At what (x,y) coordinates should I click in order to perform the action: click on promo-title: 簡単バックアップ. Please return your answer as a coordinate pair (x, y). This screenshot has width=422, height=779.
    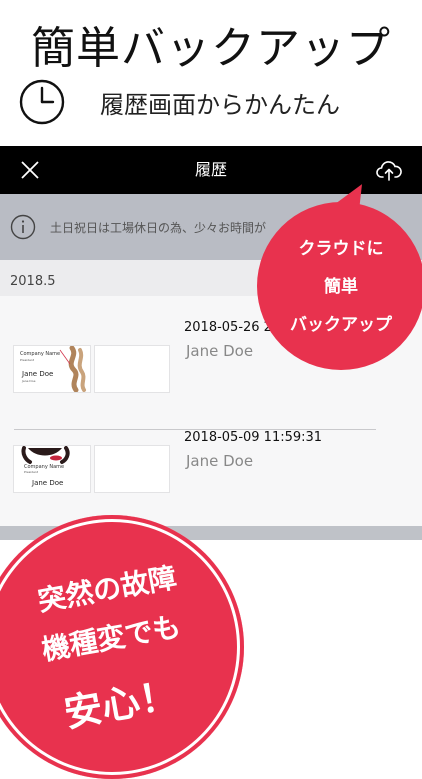
    Looking at the image, I should click on (211, 48).